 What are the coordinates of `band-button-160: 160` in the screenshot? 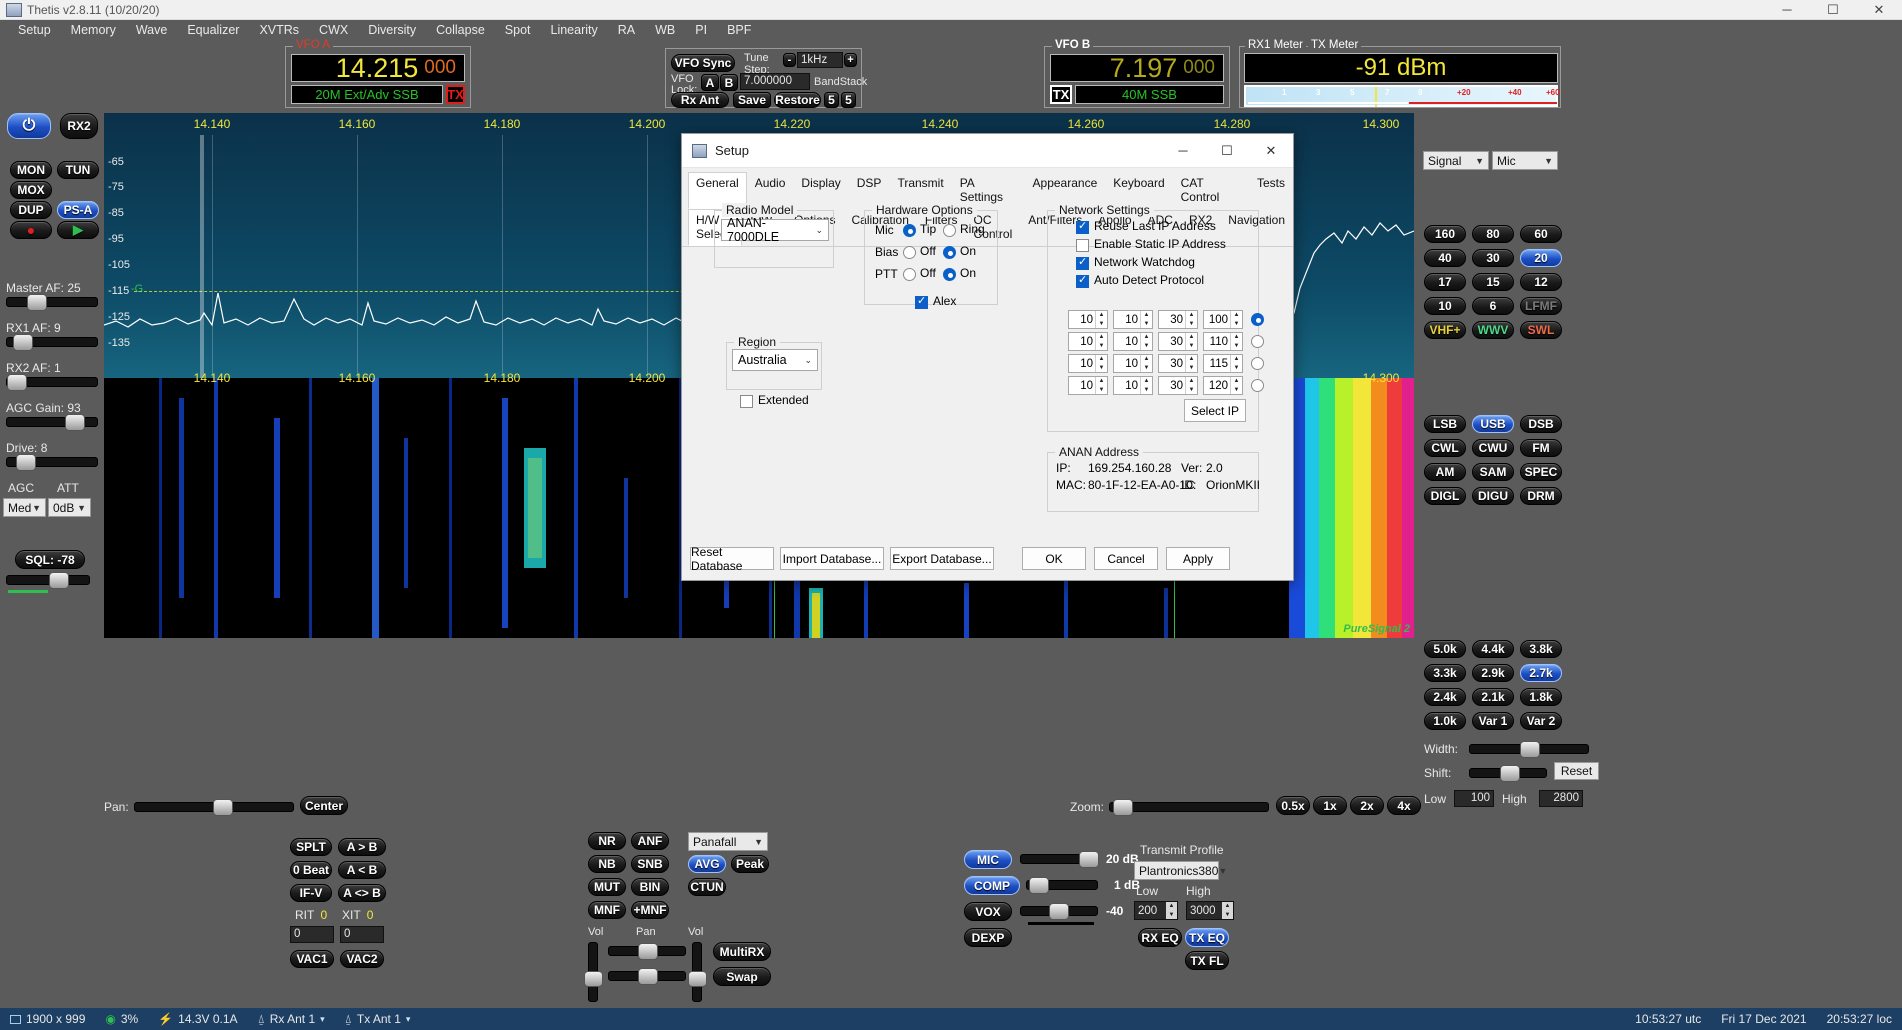 It's located at (1445, 234).